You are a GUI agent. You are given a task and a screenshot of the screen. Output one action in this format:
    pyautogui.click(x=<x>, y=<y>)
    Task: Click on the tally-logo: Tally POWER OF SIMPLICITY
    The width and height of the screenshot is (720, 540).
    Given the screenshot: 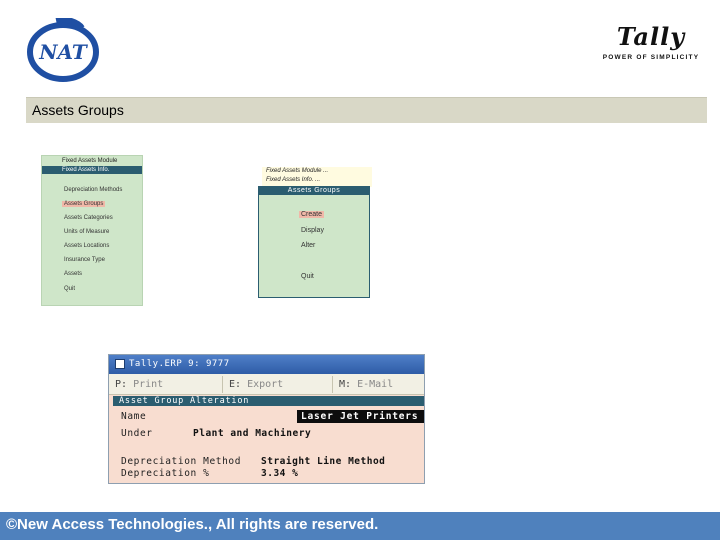 What is the action you would take?
    pyautogui.click(x=651, y=44)
    